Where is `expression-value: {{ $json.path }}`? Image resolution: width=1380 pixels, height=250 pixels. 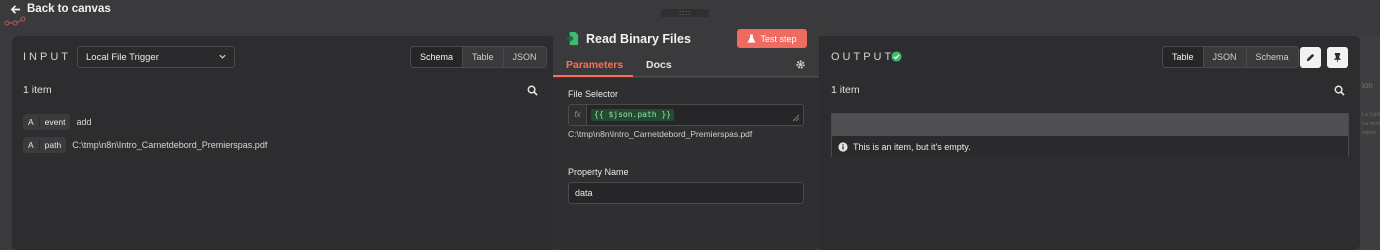
expression-value: {{ $json.path }} is located at coordinates (633, 115).